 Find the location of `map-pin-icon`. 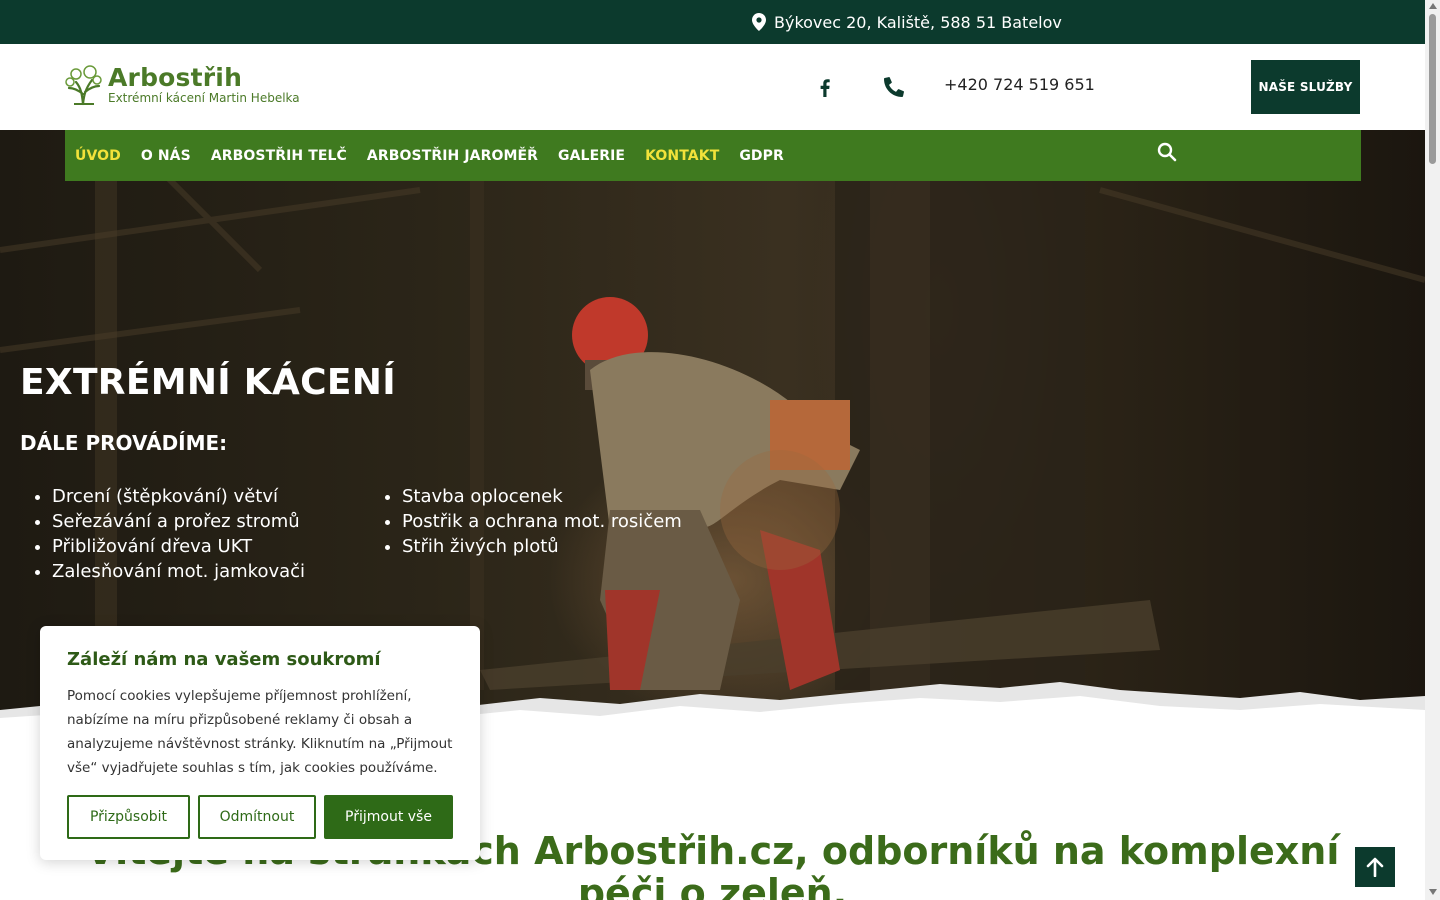

map-pin-icon is located at coordinates (759, 22).